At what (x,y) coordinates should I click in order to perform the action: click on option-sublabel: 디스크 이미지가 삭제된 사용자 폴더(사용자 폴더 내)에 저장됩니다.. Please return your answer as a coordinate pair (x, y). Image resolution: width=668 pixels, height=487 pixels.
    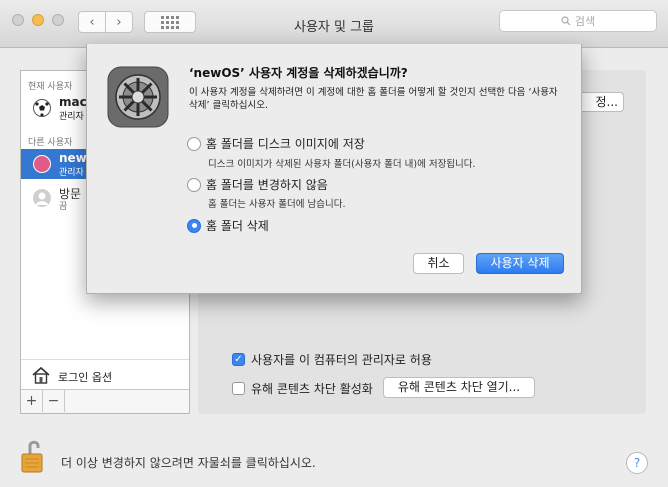
    Looking at the image, I should click on (342, 164).